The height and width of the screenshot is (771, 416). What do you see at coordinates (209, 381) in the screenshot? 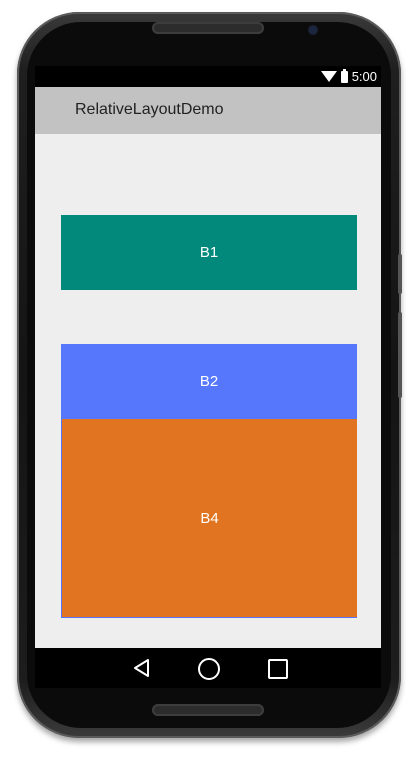
I see `button-b2: B2` at bounding box center [209, 381].